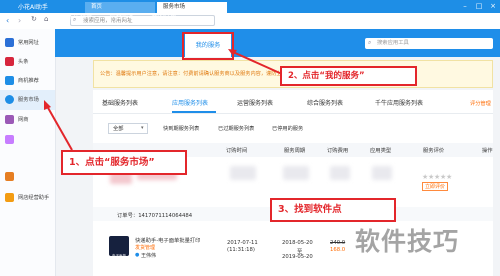  Describe the element at coordinates (348, 76) in the screenshot. I see `annotation-step2: 2、点击“我的服务”` at that location.